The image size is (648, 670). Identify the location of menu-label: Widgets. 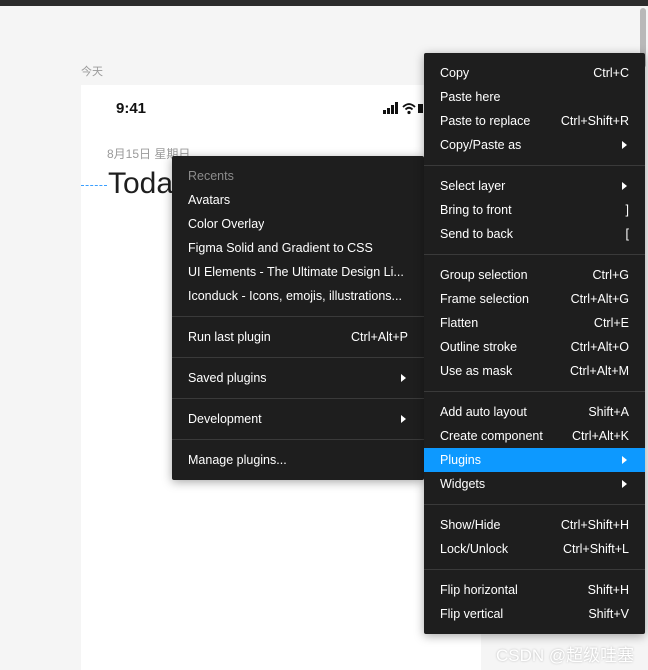
(463, 484).